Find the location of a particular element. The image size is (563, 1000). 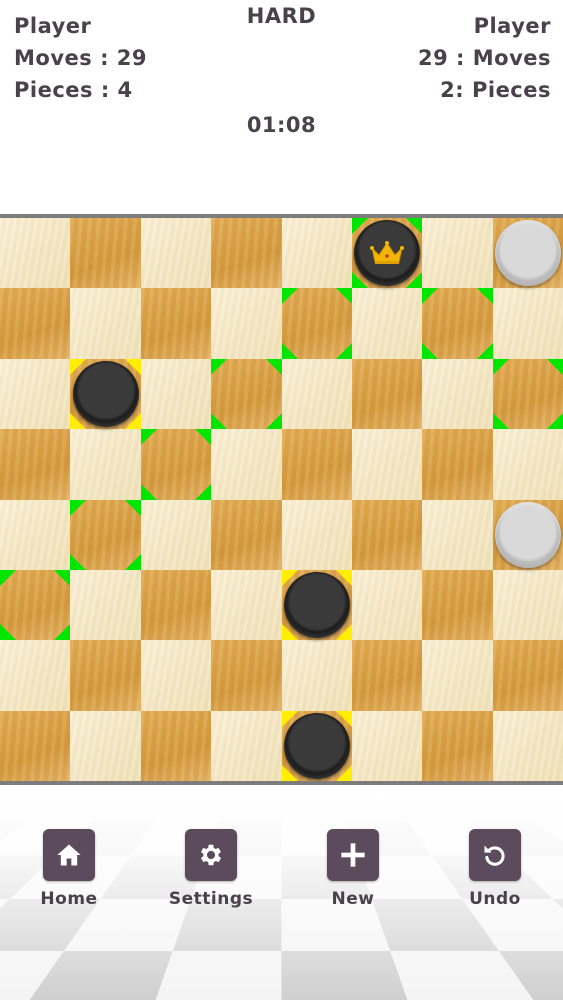

board-square-r6-c5 is located at coordinates (387, 675).